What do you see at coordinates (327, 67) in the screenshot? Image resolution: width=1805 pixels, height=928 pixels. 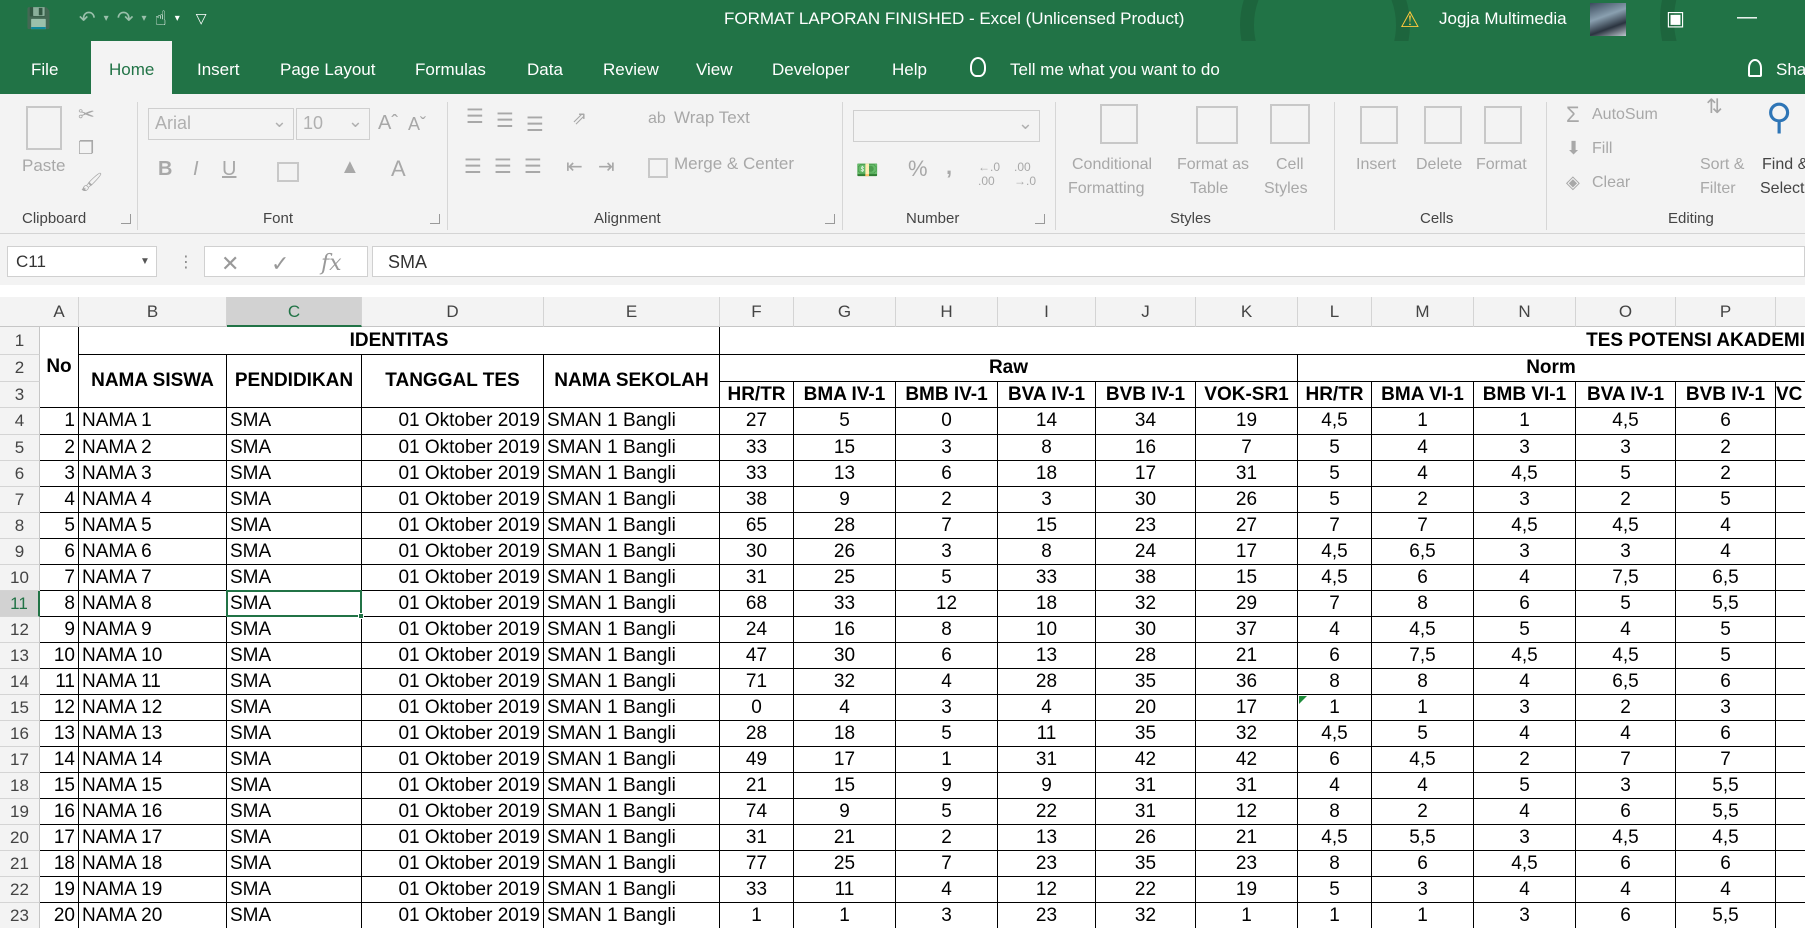 I see `tab-page-layout: Page Layout` at bounding box center [327, 67].